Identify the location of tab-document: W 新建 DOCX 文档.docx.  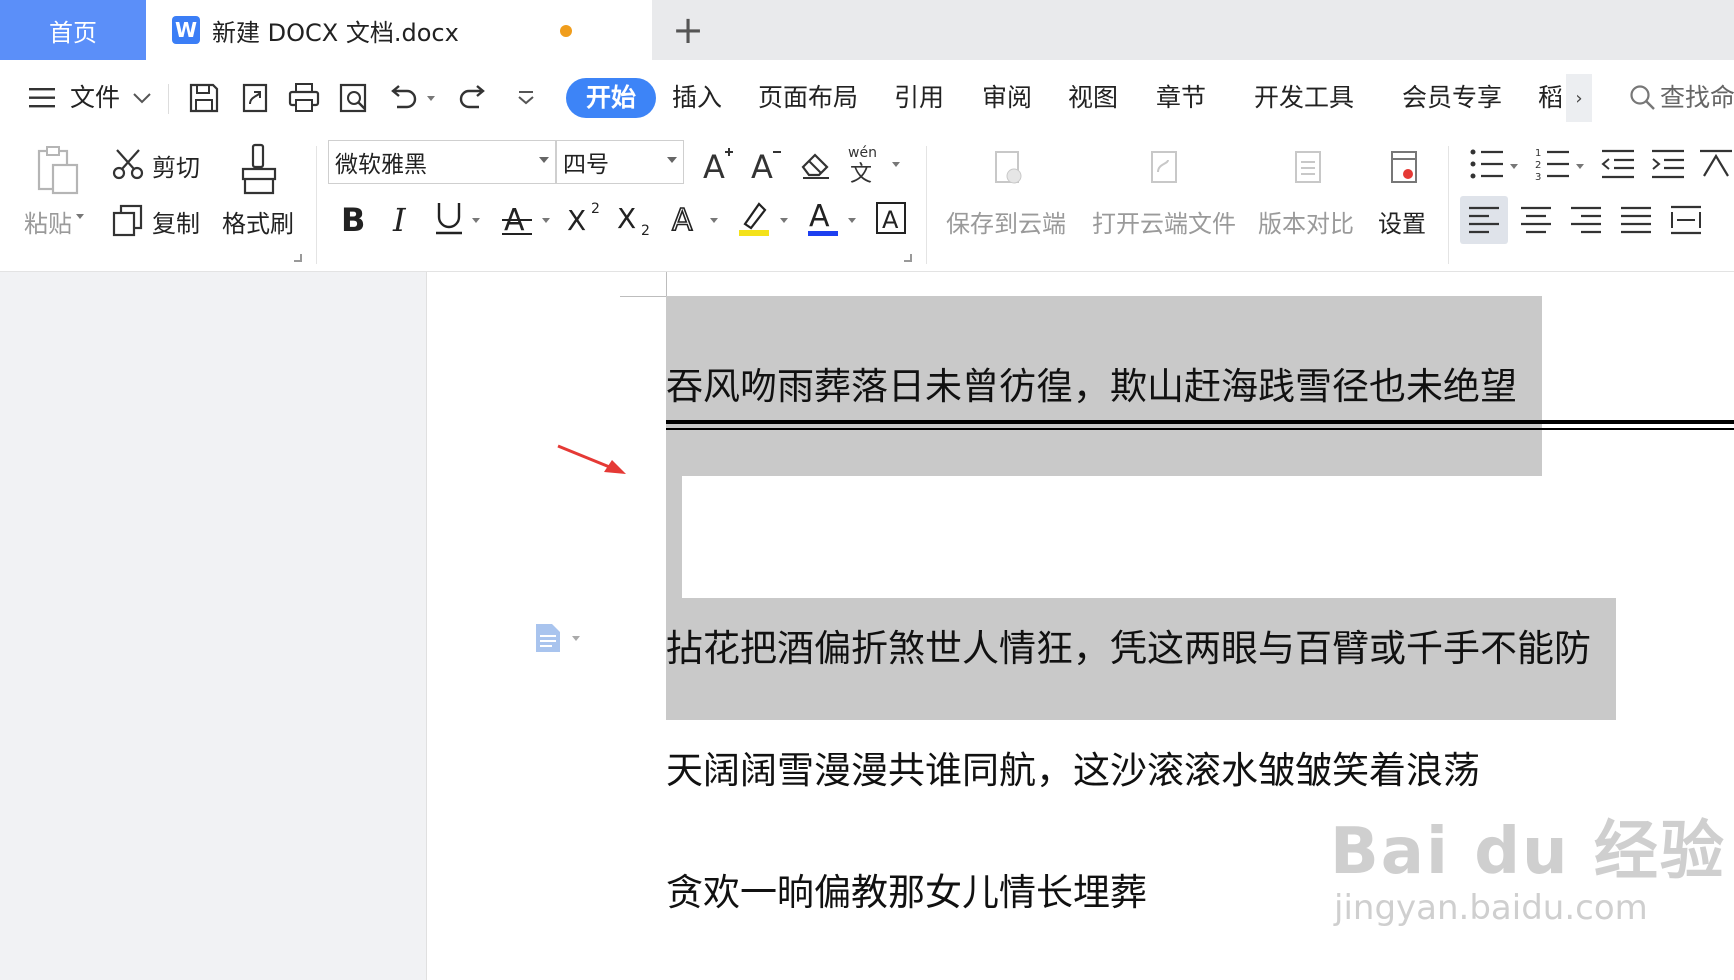
(399, 30).